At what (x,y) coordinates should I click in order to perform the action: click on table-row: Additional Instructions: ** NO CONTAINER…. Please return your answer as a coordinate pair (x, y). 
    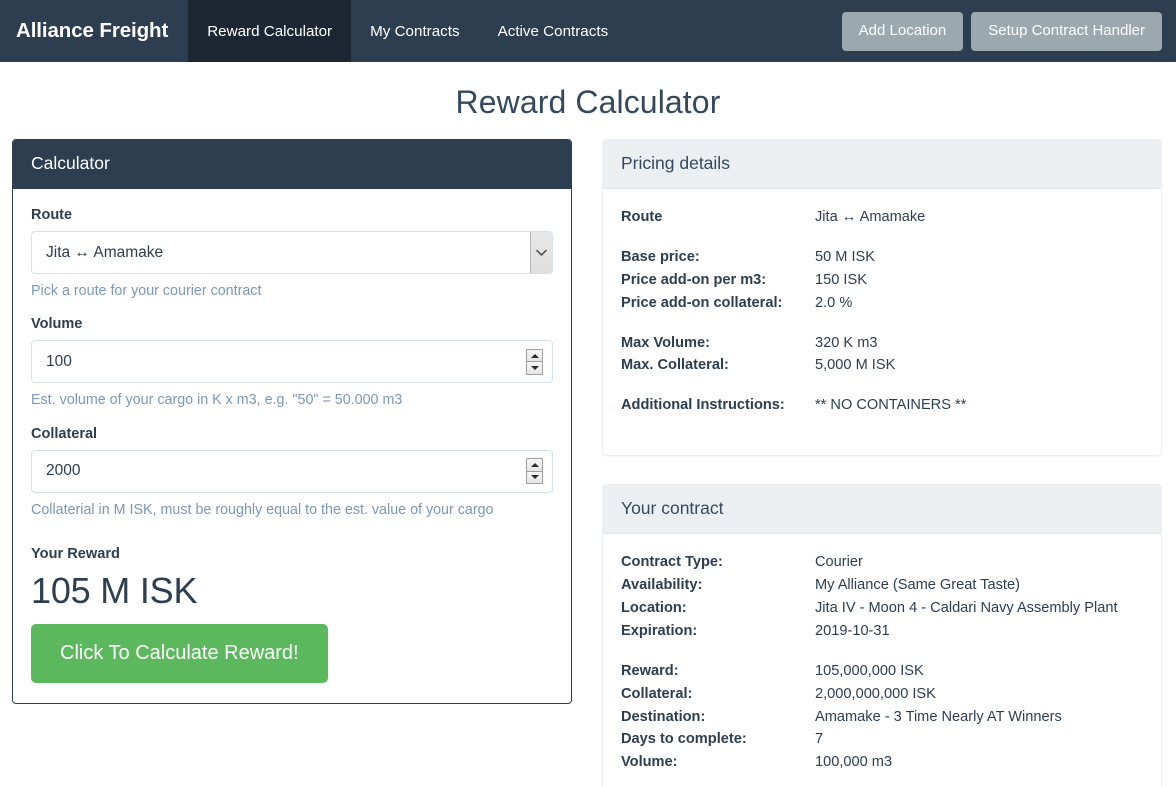
    Looking at the image, I should click on (882, 406).